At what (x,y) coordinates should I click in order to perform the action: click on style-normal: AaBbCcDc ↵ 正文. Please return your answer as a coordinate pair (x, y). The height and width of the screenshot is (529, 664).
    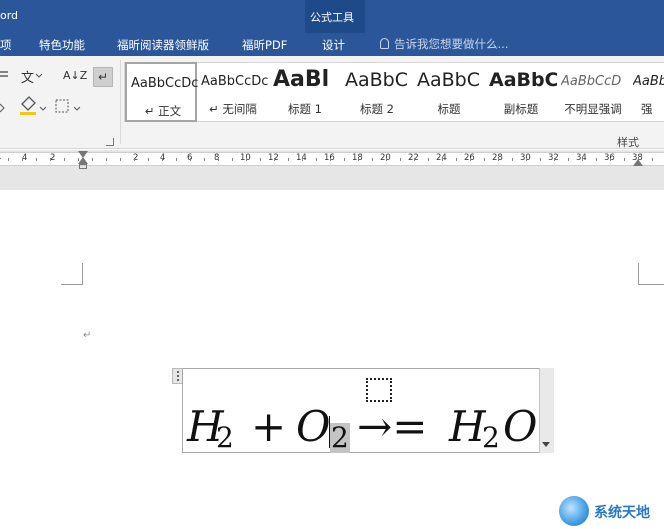
    Looking at the image, I should click on (162, 92).